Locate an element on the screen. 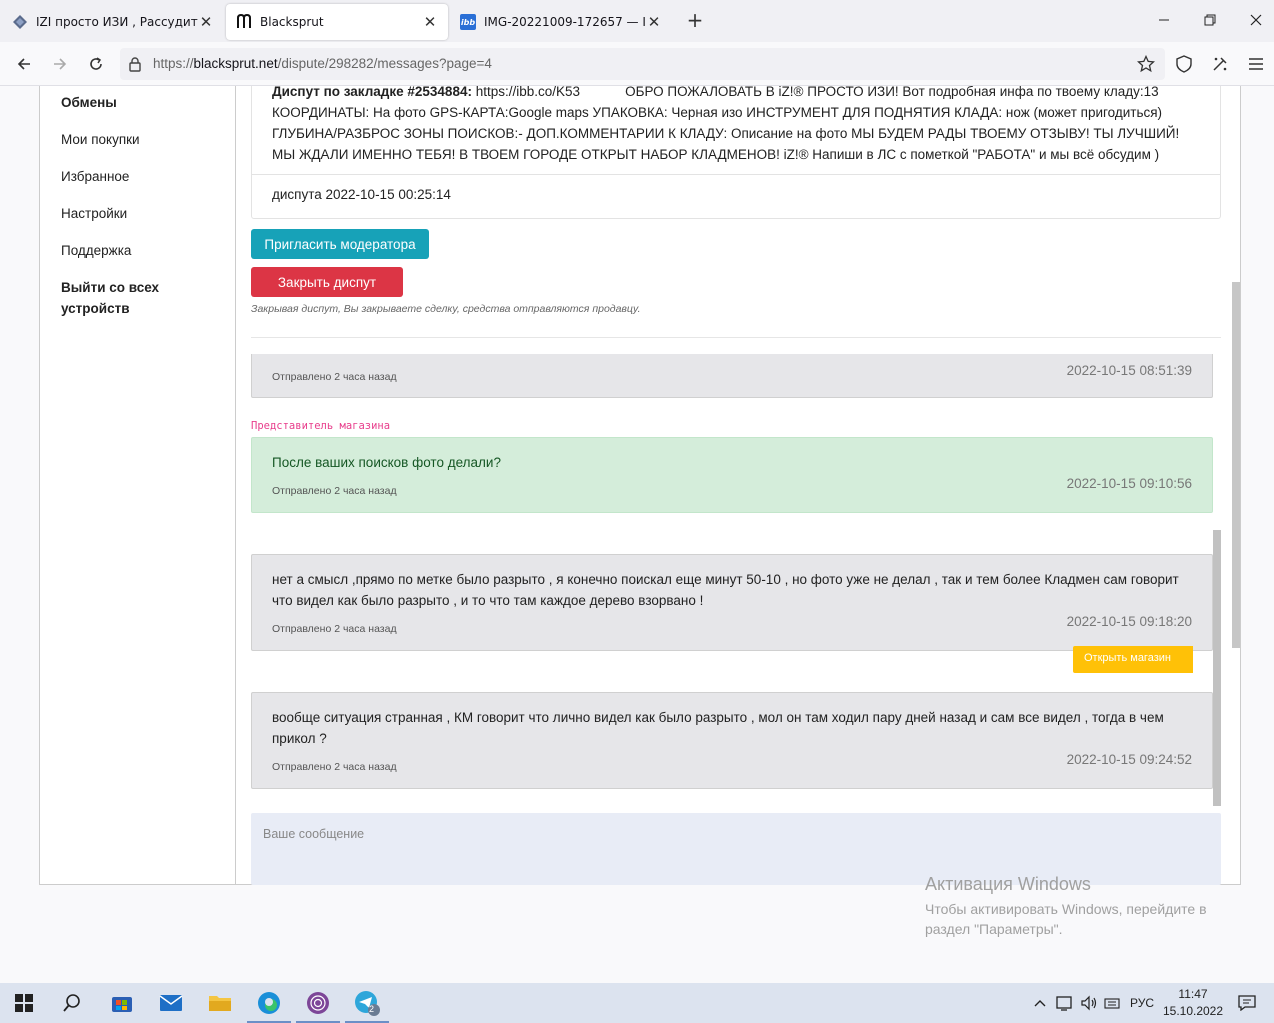 This screenshot has height=1023, width=1274. reload-button is located at coordinates (96, 64).